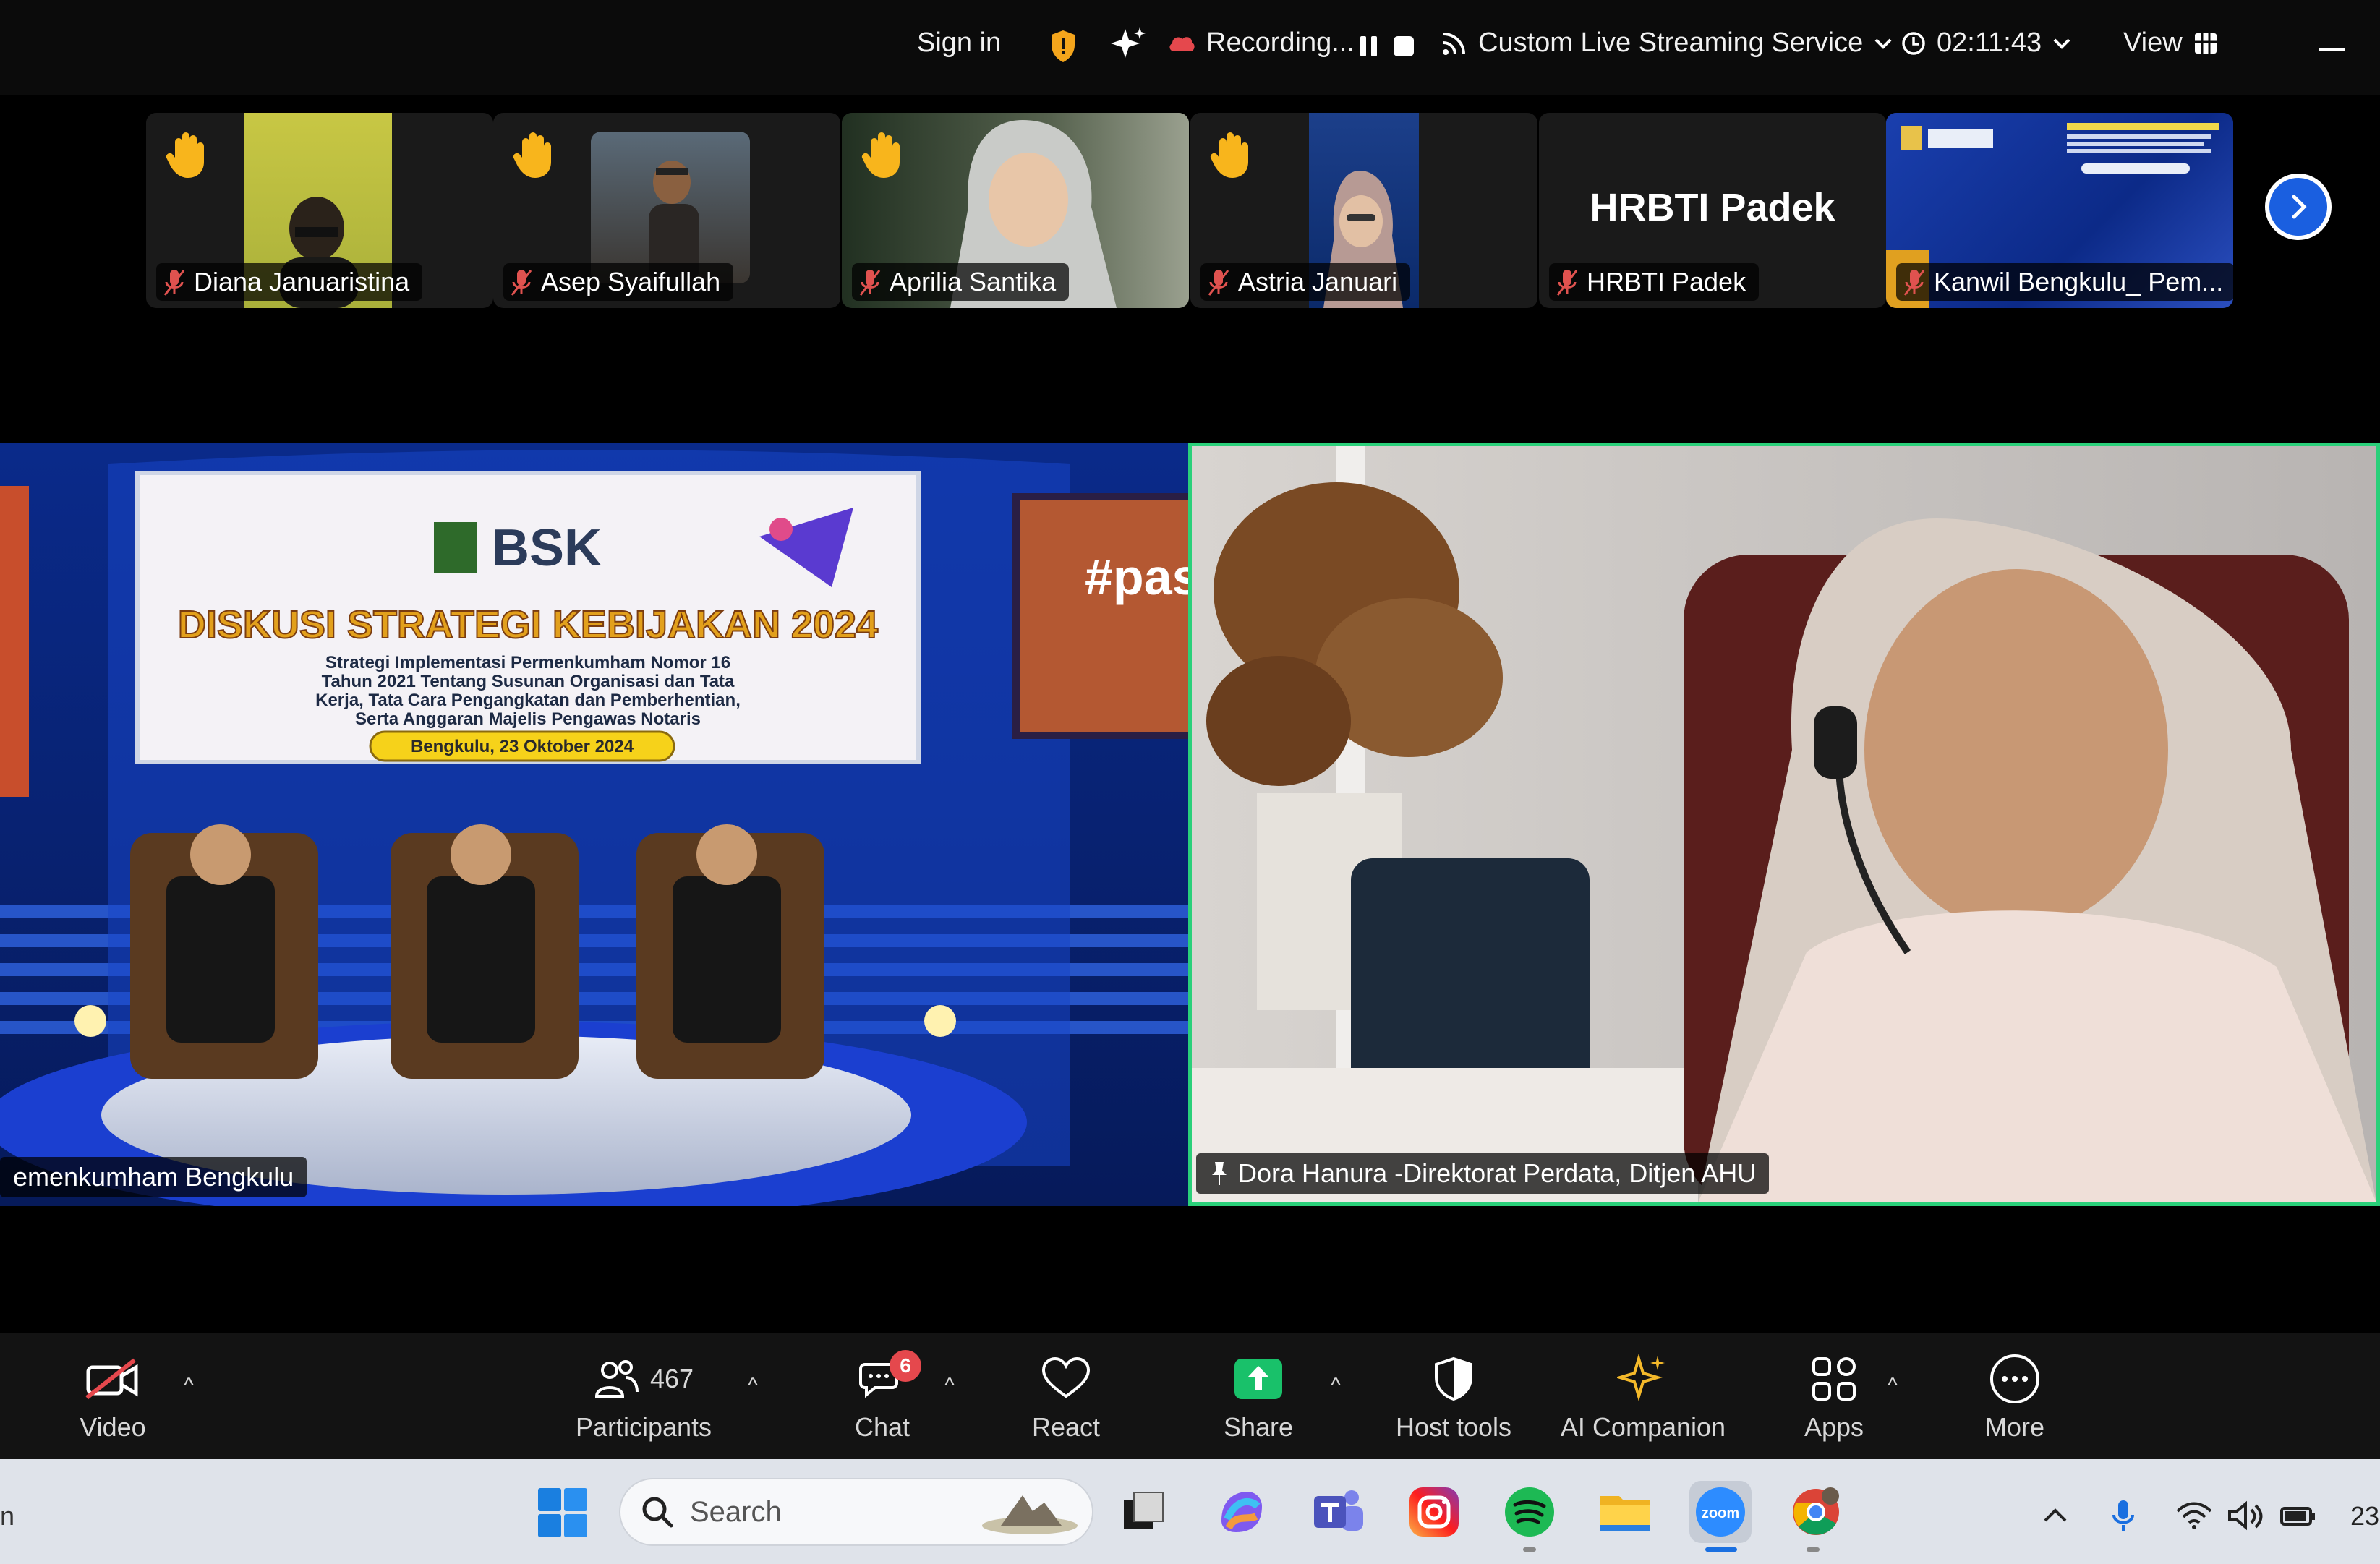  I want to click on host-tools-label: Host tools, so click(1453, 1427).